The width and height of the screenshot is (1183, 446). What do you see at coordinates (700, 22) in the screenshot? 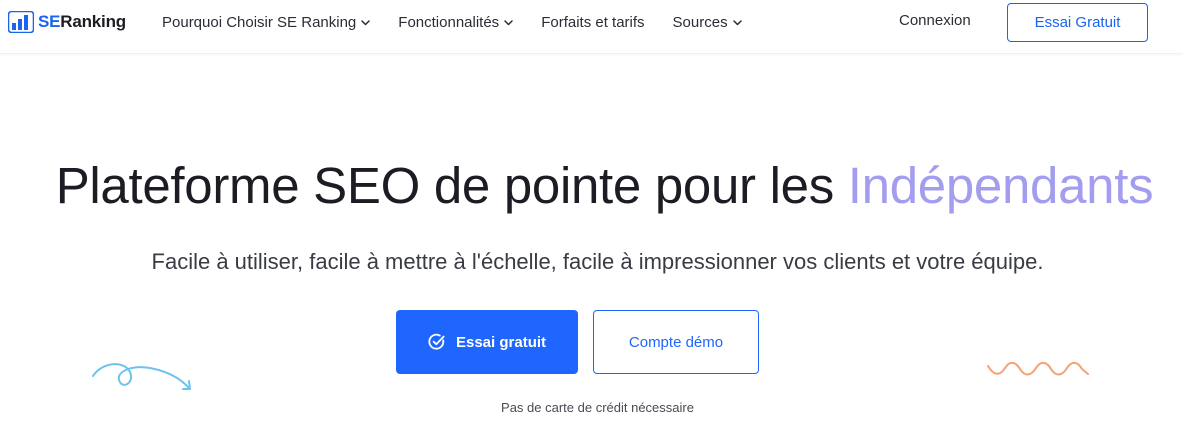
I see `nav-item-label: Sources` at bounding box center [700, 22].